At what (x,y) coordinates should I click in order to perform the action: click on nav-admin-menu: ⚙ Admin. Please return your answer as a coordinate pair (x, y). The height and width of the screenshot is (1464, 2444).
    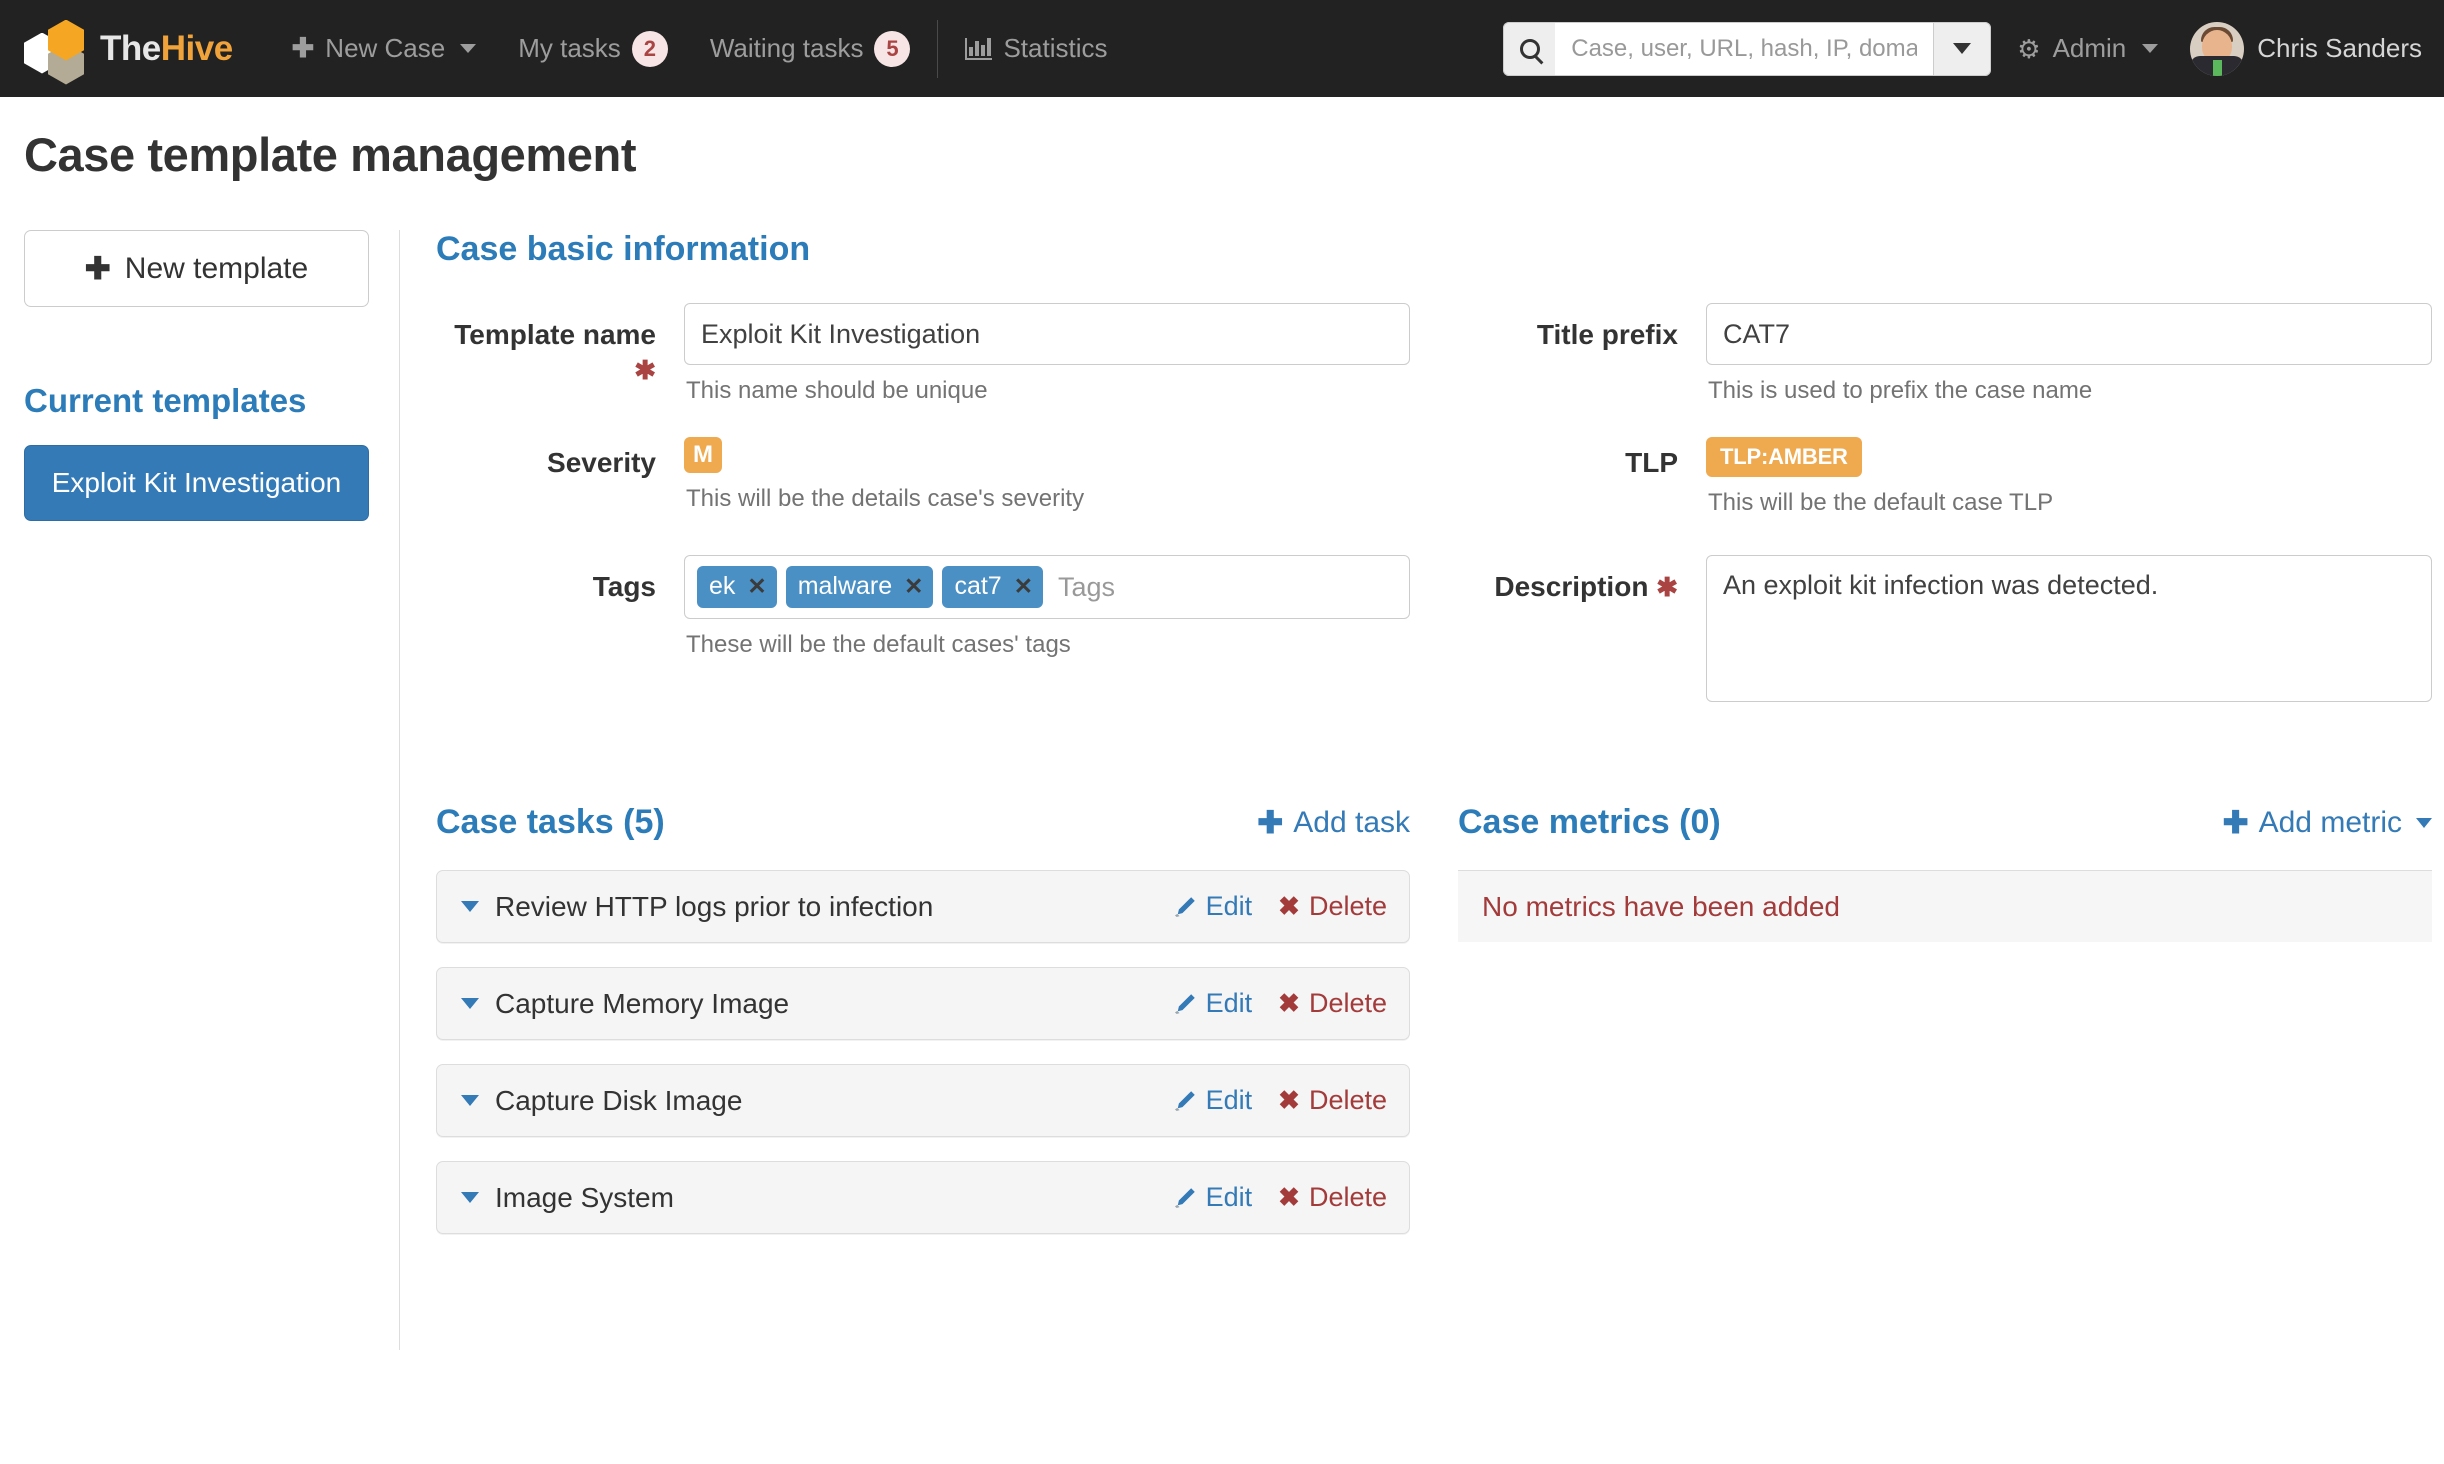
    Looking at the image, I should click on (2081, 48).